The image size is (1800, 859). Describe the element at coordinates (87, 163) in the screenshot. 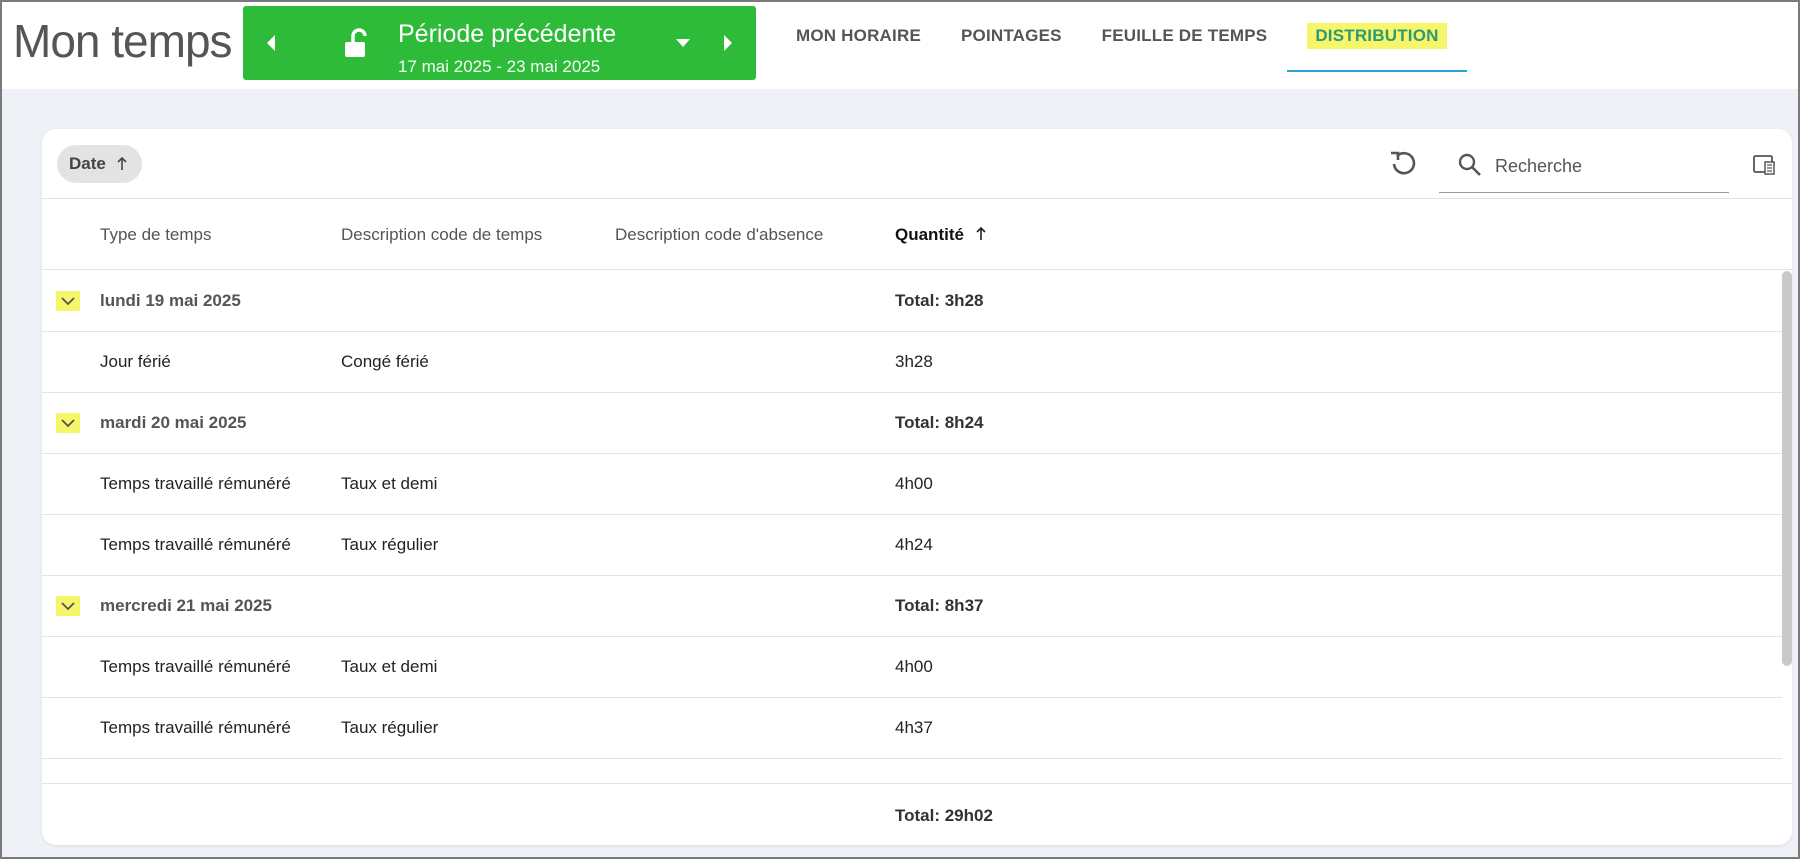

I see `sort-chip-label: Date` at that location.